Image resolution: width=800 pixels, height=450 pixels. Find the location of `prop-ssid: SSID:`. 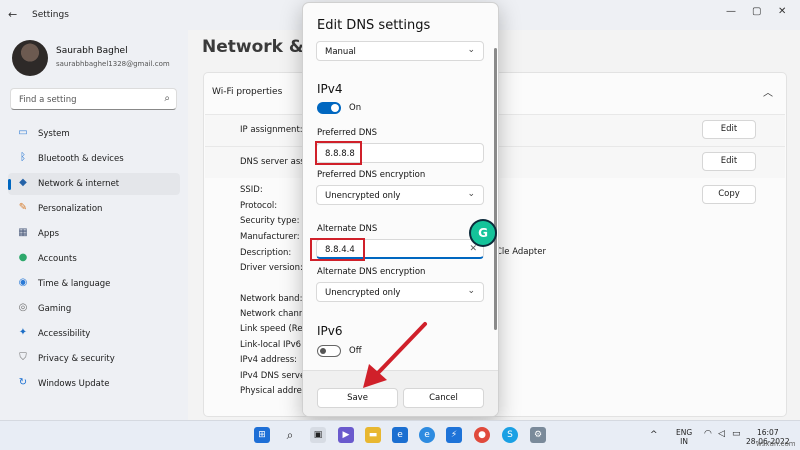

prop-ssid: SSID: is located at coordinates (251, 190).